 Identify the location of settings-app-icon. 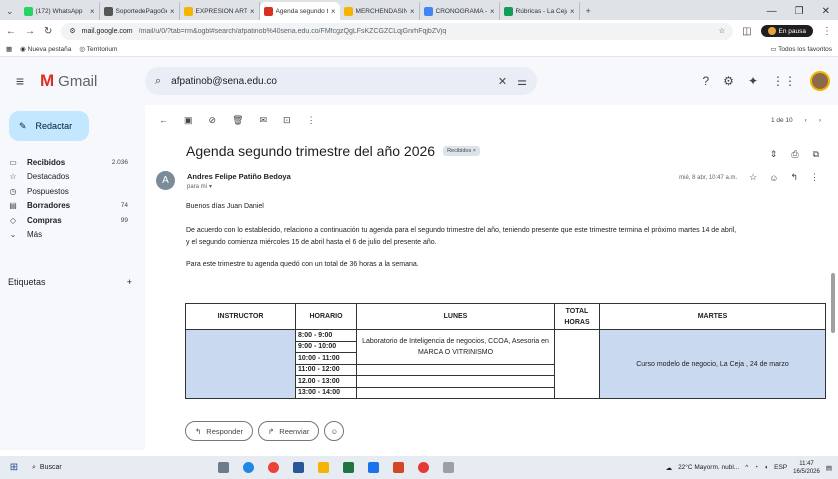
(448, 467).